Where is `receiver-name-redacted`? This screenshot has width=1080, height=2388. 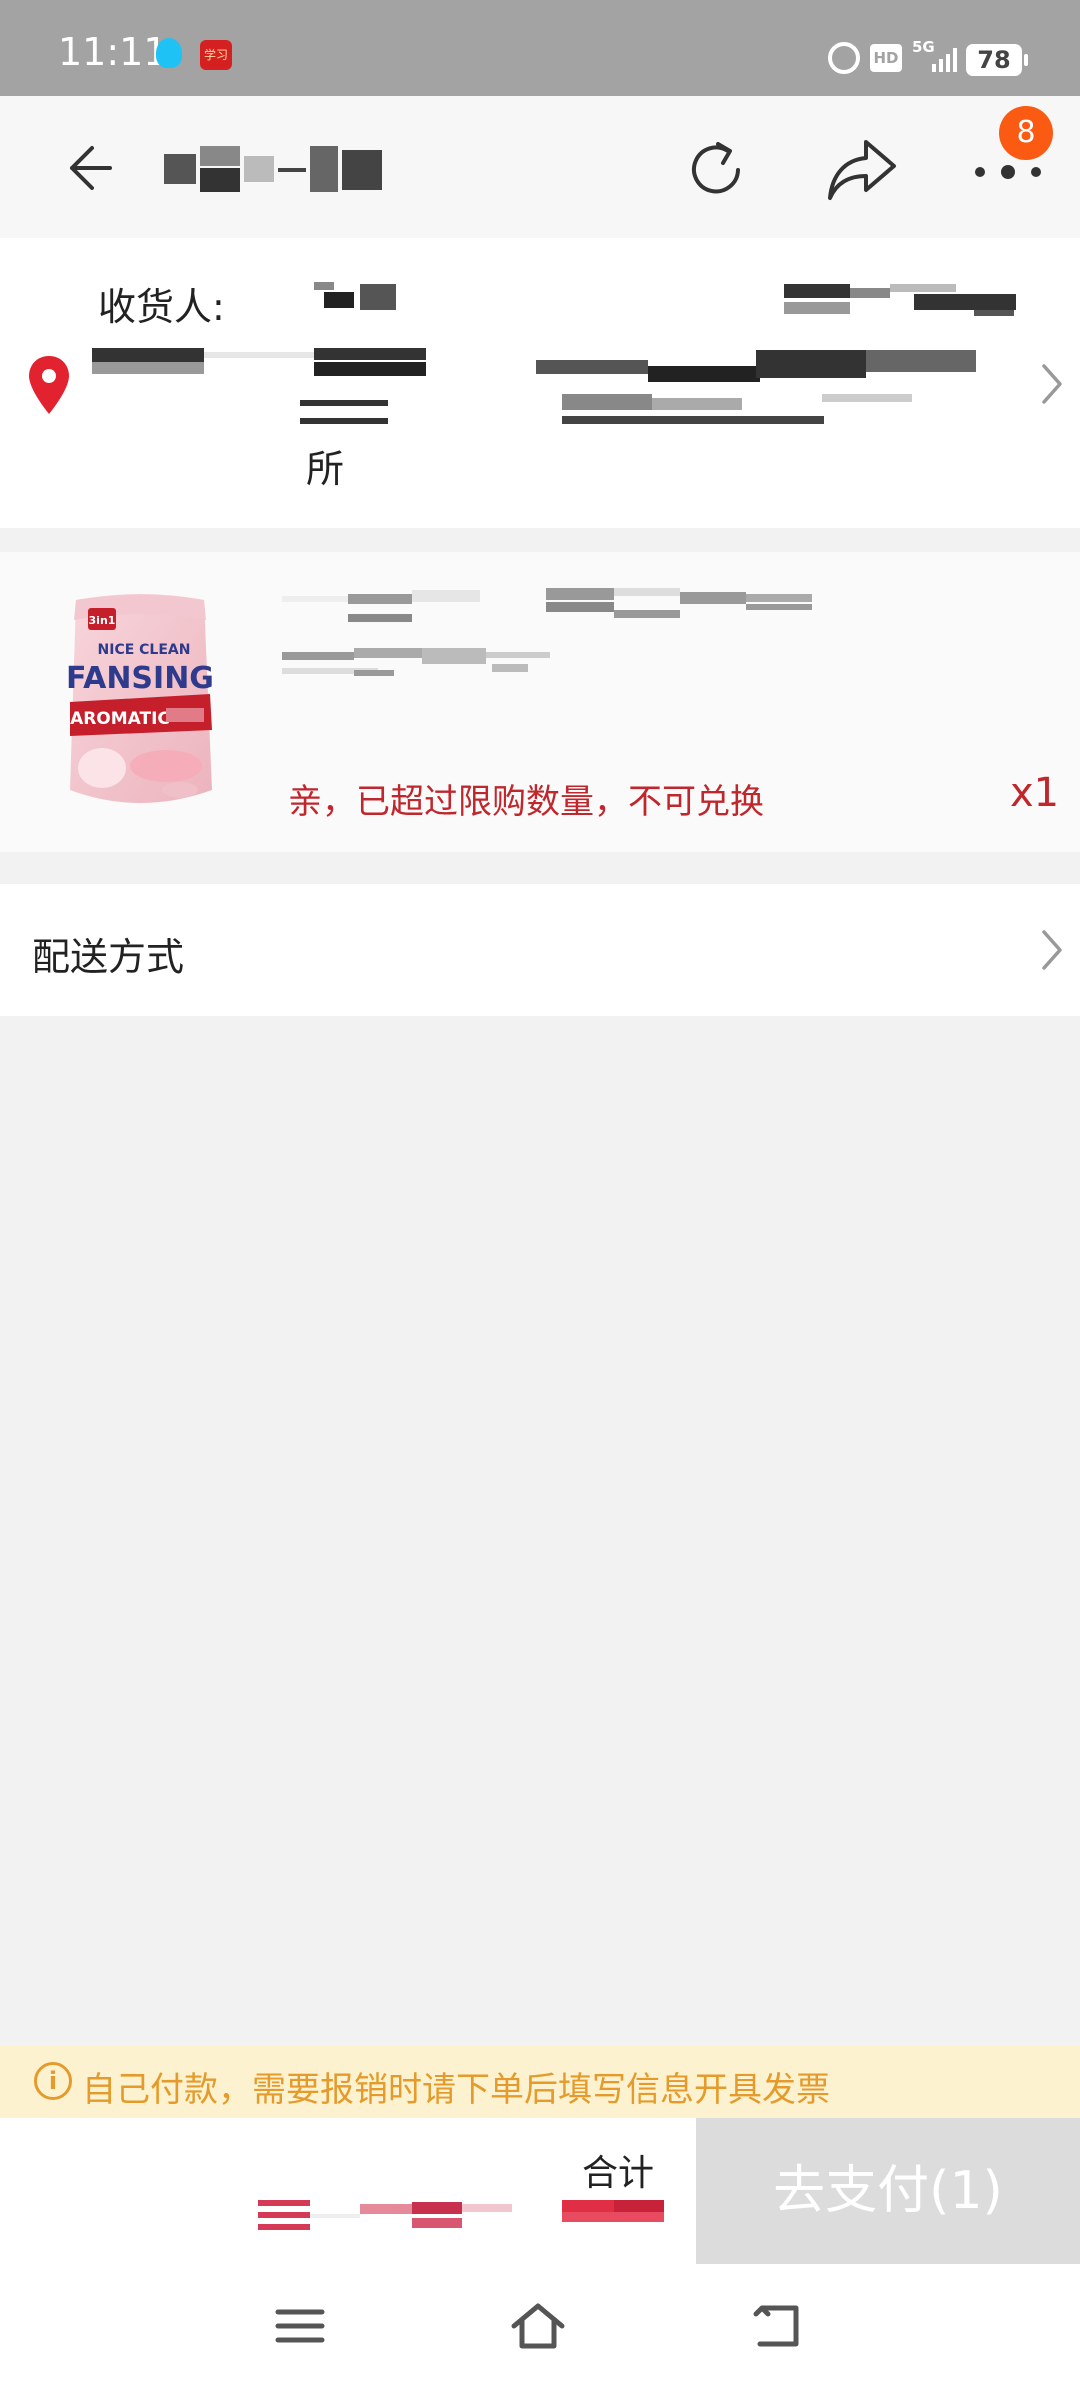
receiver-name-redacted is located at coordinates (352, 295).